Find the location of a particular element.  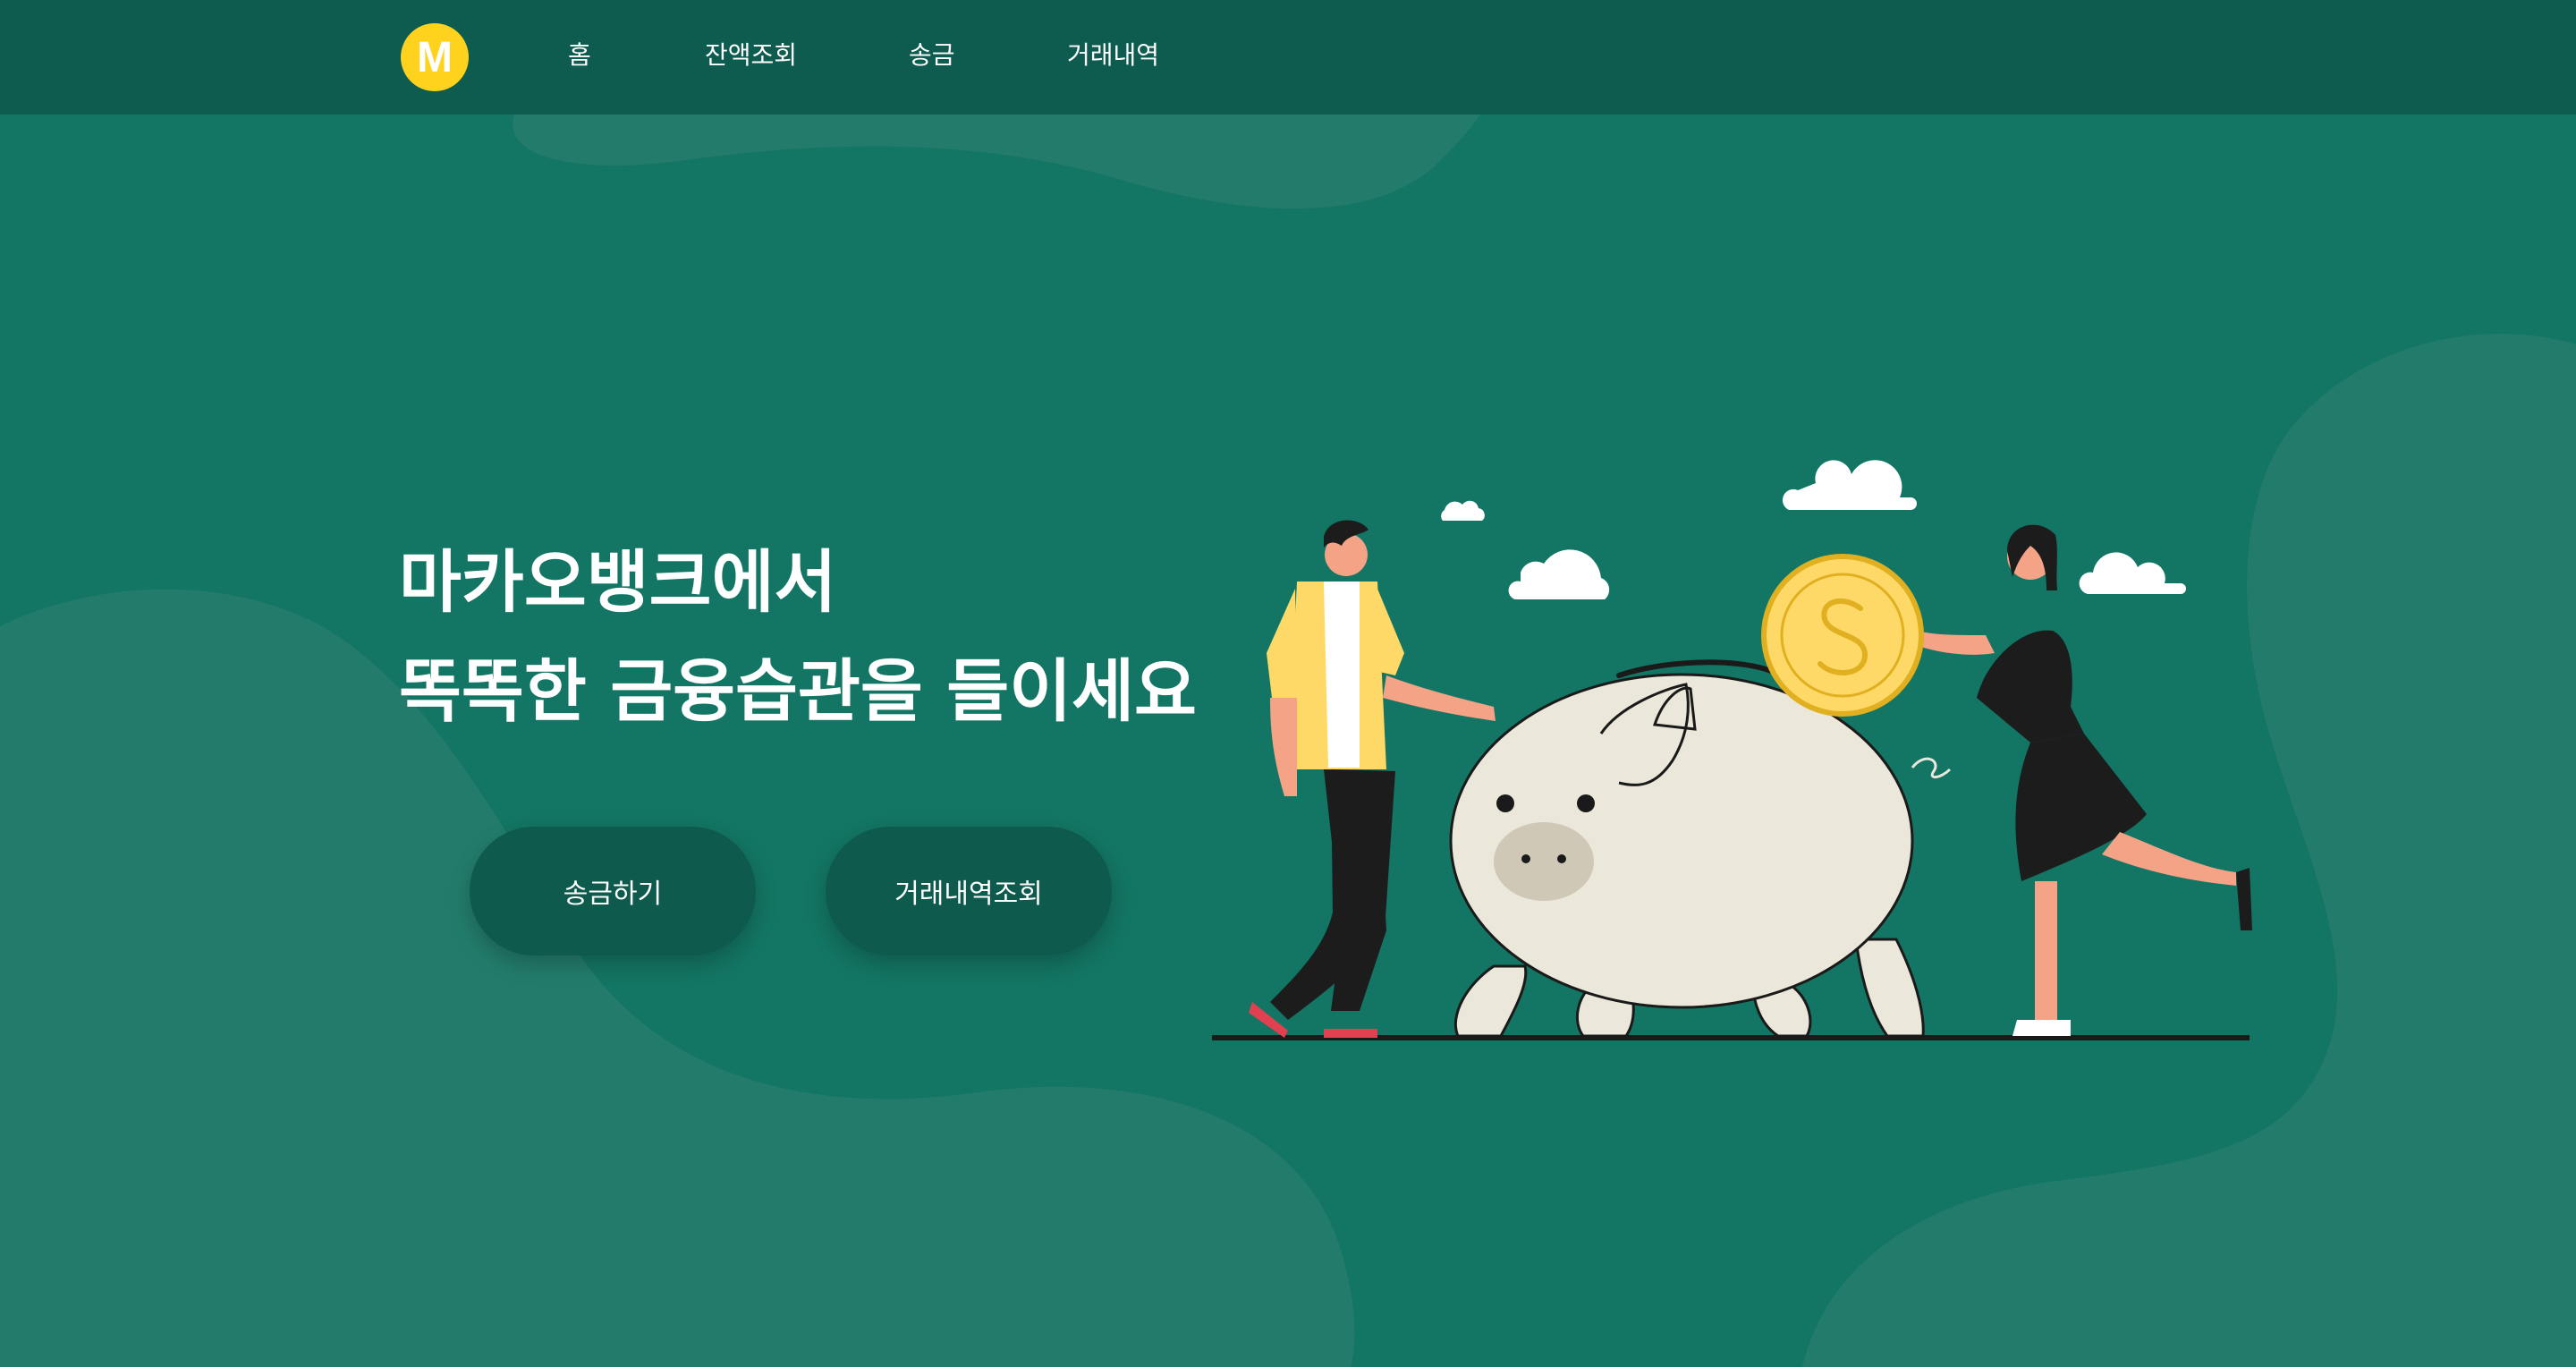

coin-icon is located at coordinates (1842, 635).